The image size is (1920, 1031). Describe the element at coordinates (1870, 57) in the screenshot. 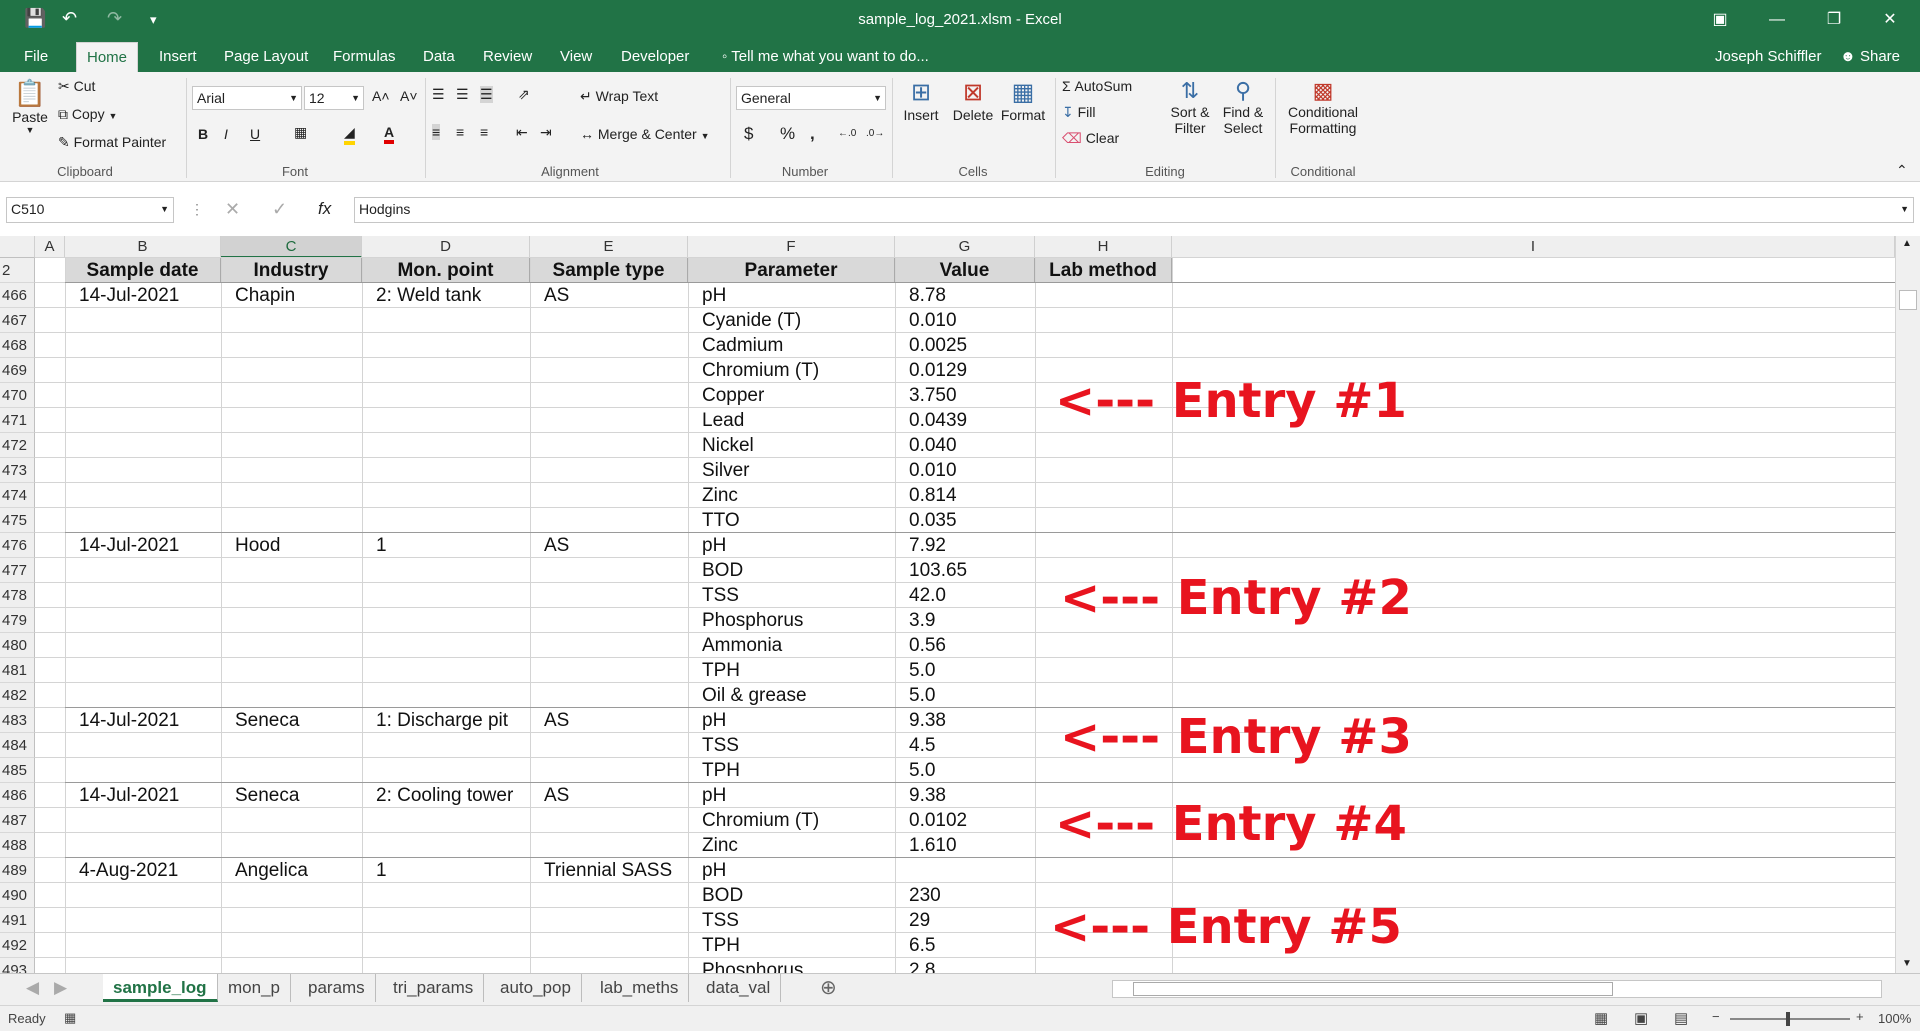

I see `share-button: ☻ Share` at that location.